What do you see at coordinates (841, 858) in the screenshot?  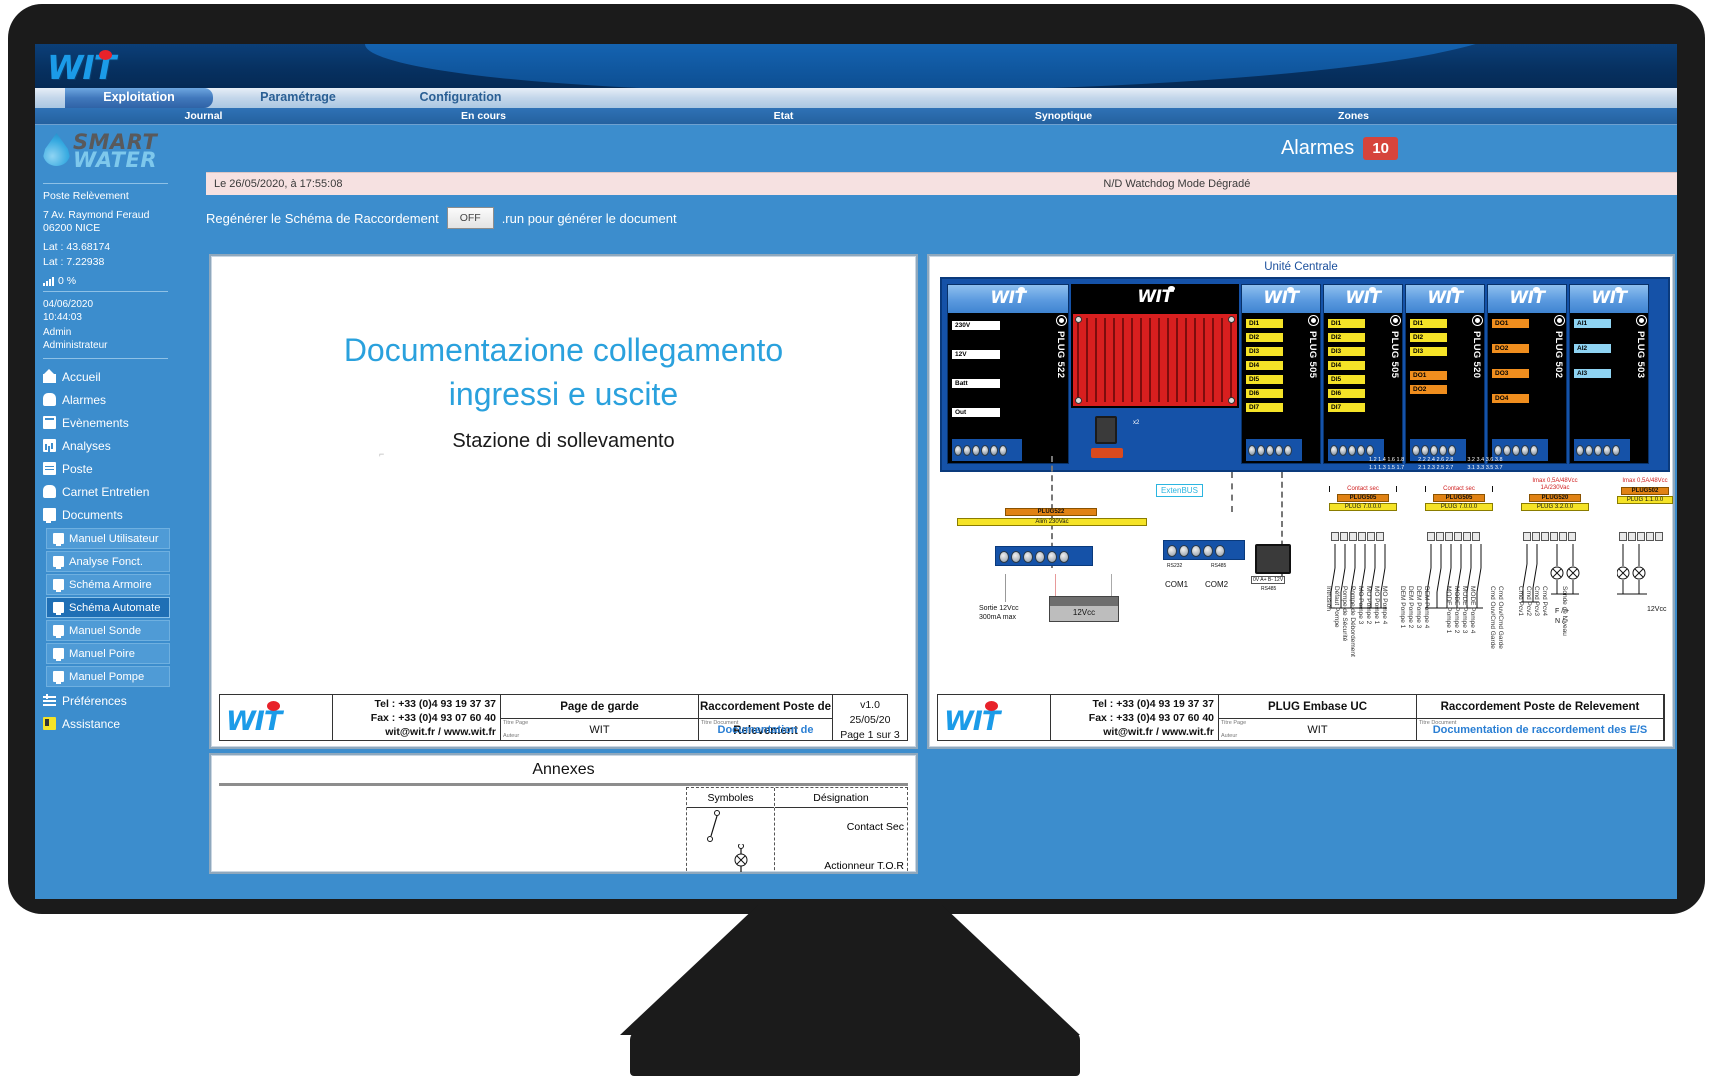 I see `annexes-row: Actionneur T.O.R` at bounding box center [841, 858].